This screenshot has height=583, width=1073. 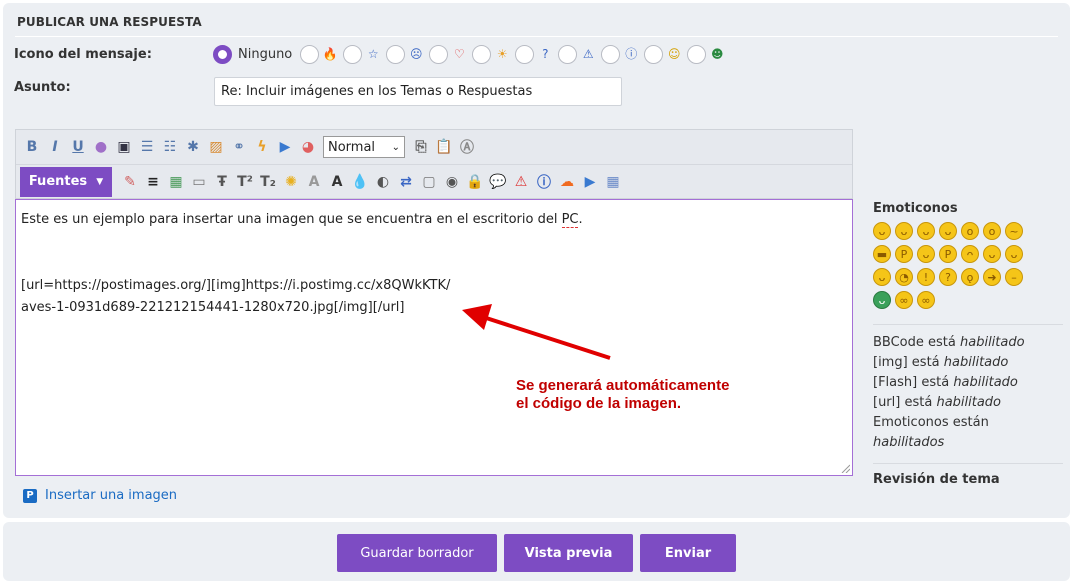 What do you see at coordinates (845, 468) in the screenshot?
I see `resize-handle-icon` at bounding box center [845, 468].